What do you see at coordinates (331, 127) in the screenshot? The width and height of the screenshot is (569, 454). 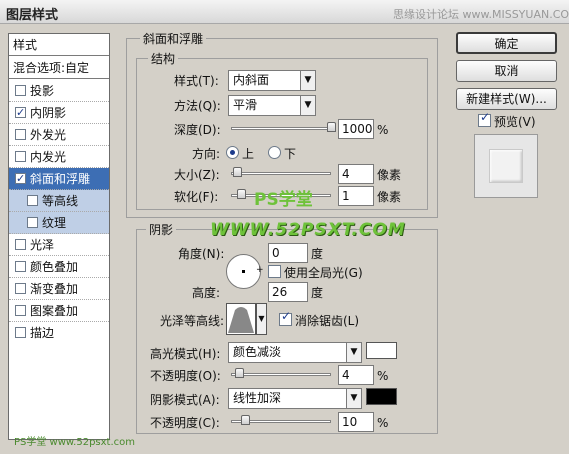 I see `depth-slider-thumb` at bounding box center [331, 127].